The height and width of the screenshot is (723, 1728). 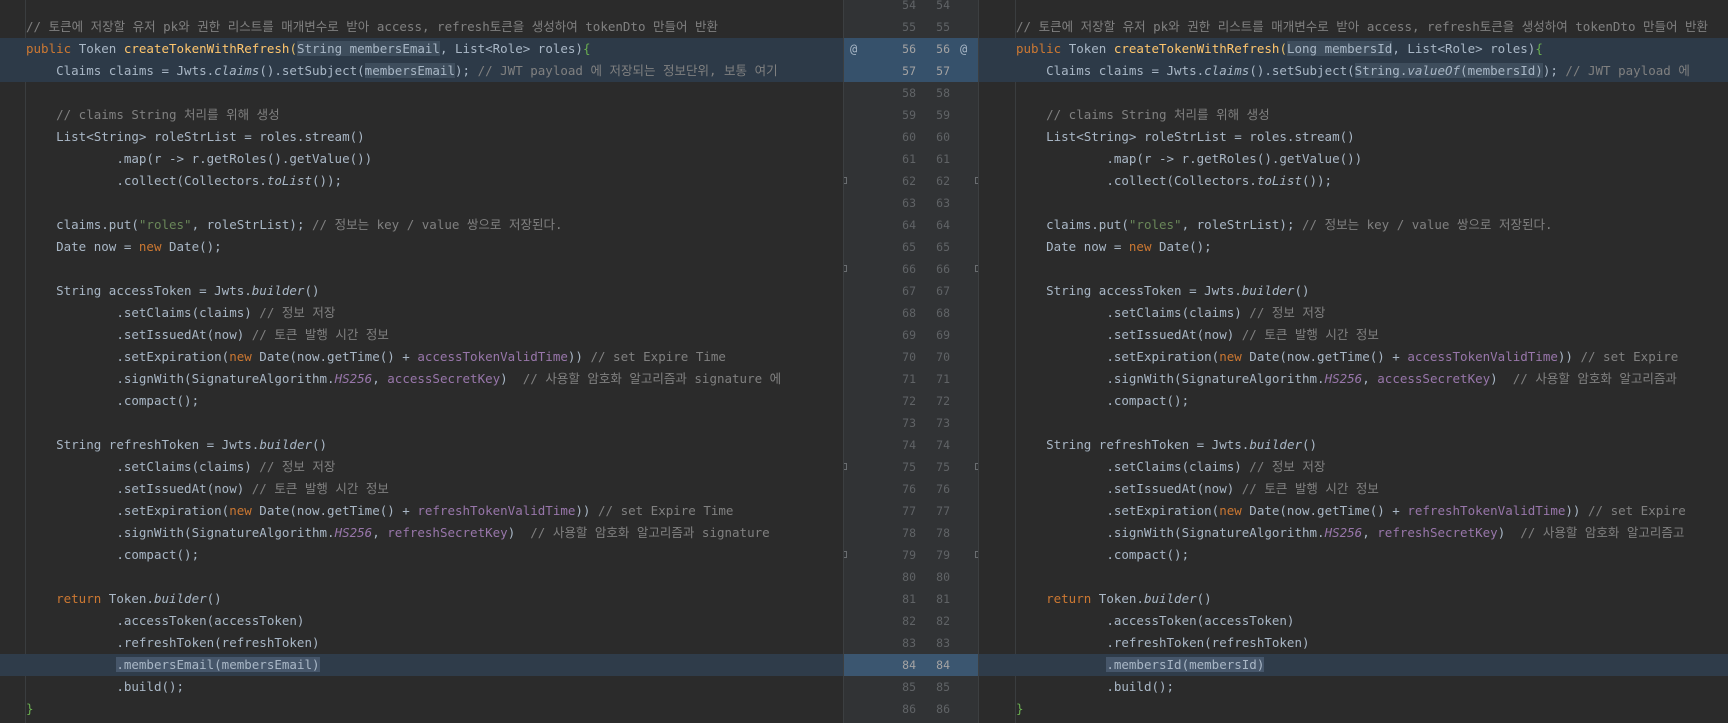 What do you see at coordinates (943, 291) in the screenshot?
I see `right-line-number: 67` at bounding box center [943, 291].